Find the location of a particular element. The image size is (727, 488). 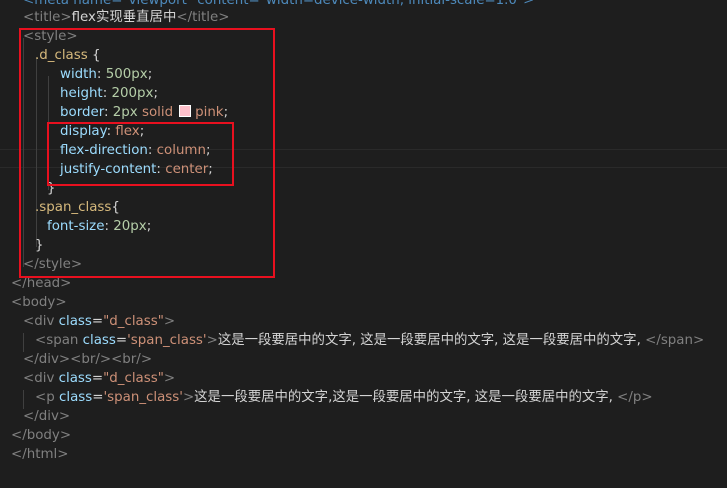

code-line-body-open: <body> is located at coordinates (39, 302).